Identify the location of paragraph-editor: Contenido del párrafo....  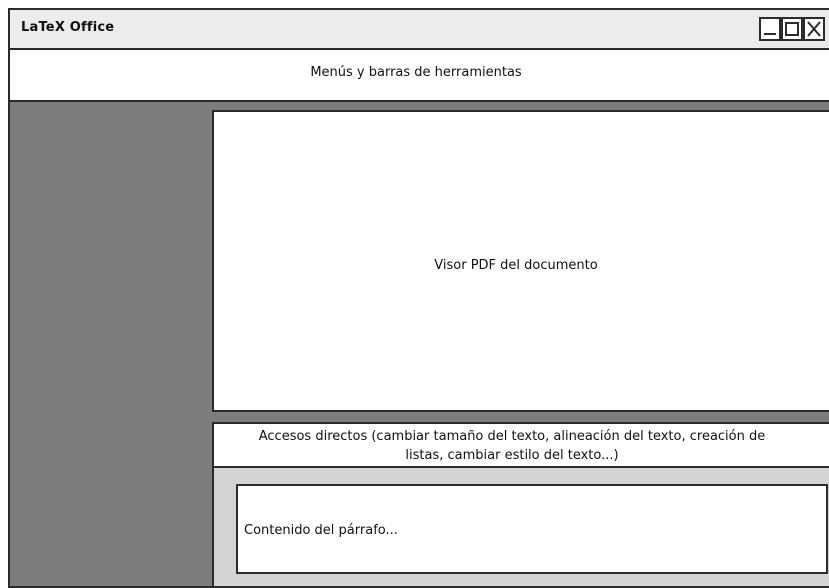
(532, 529).